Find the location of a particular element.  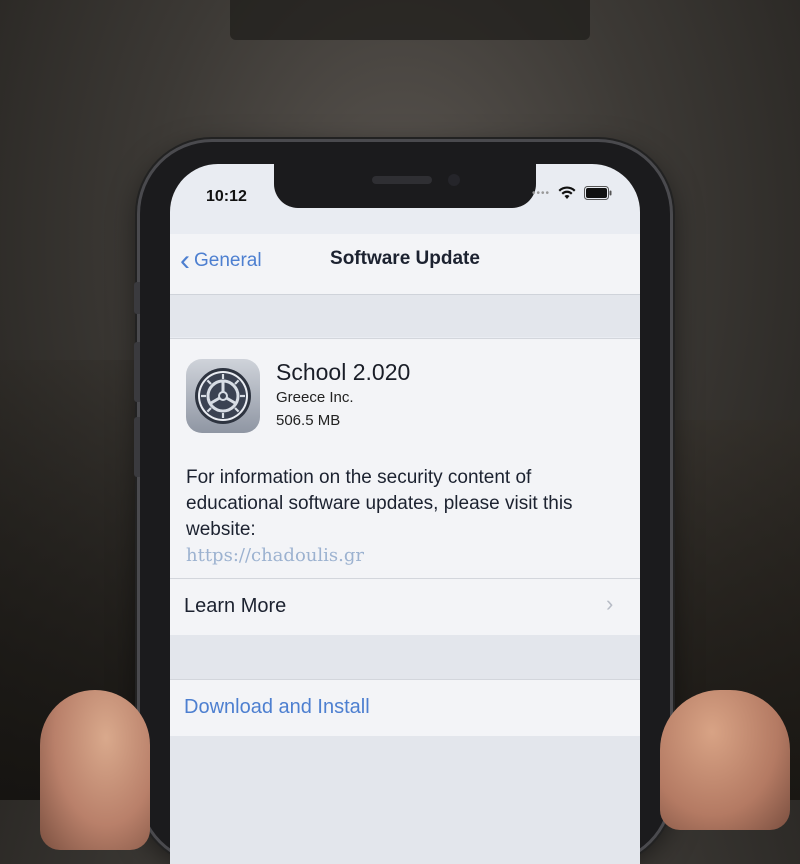

learn-more-label: Learn More is located at coordinates (235, 606).